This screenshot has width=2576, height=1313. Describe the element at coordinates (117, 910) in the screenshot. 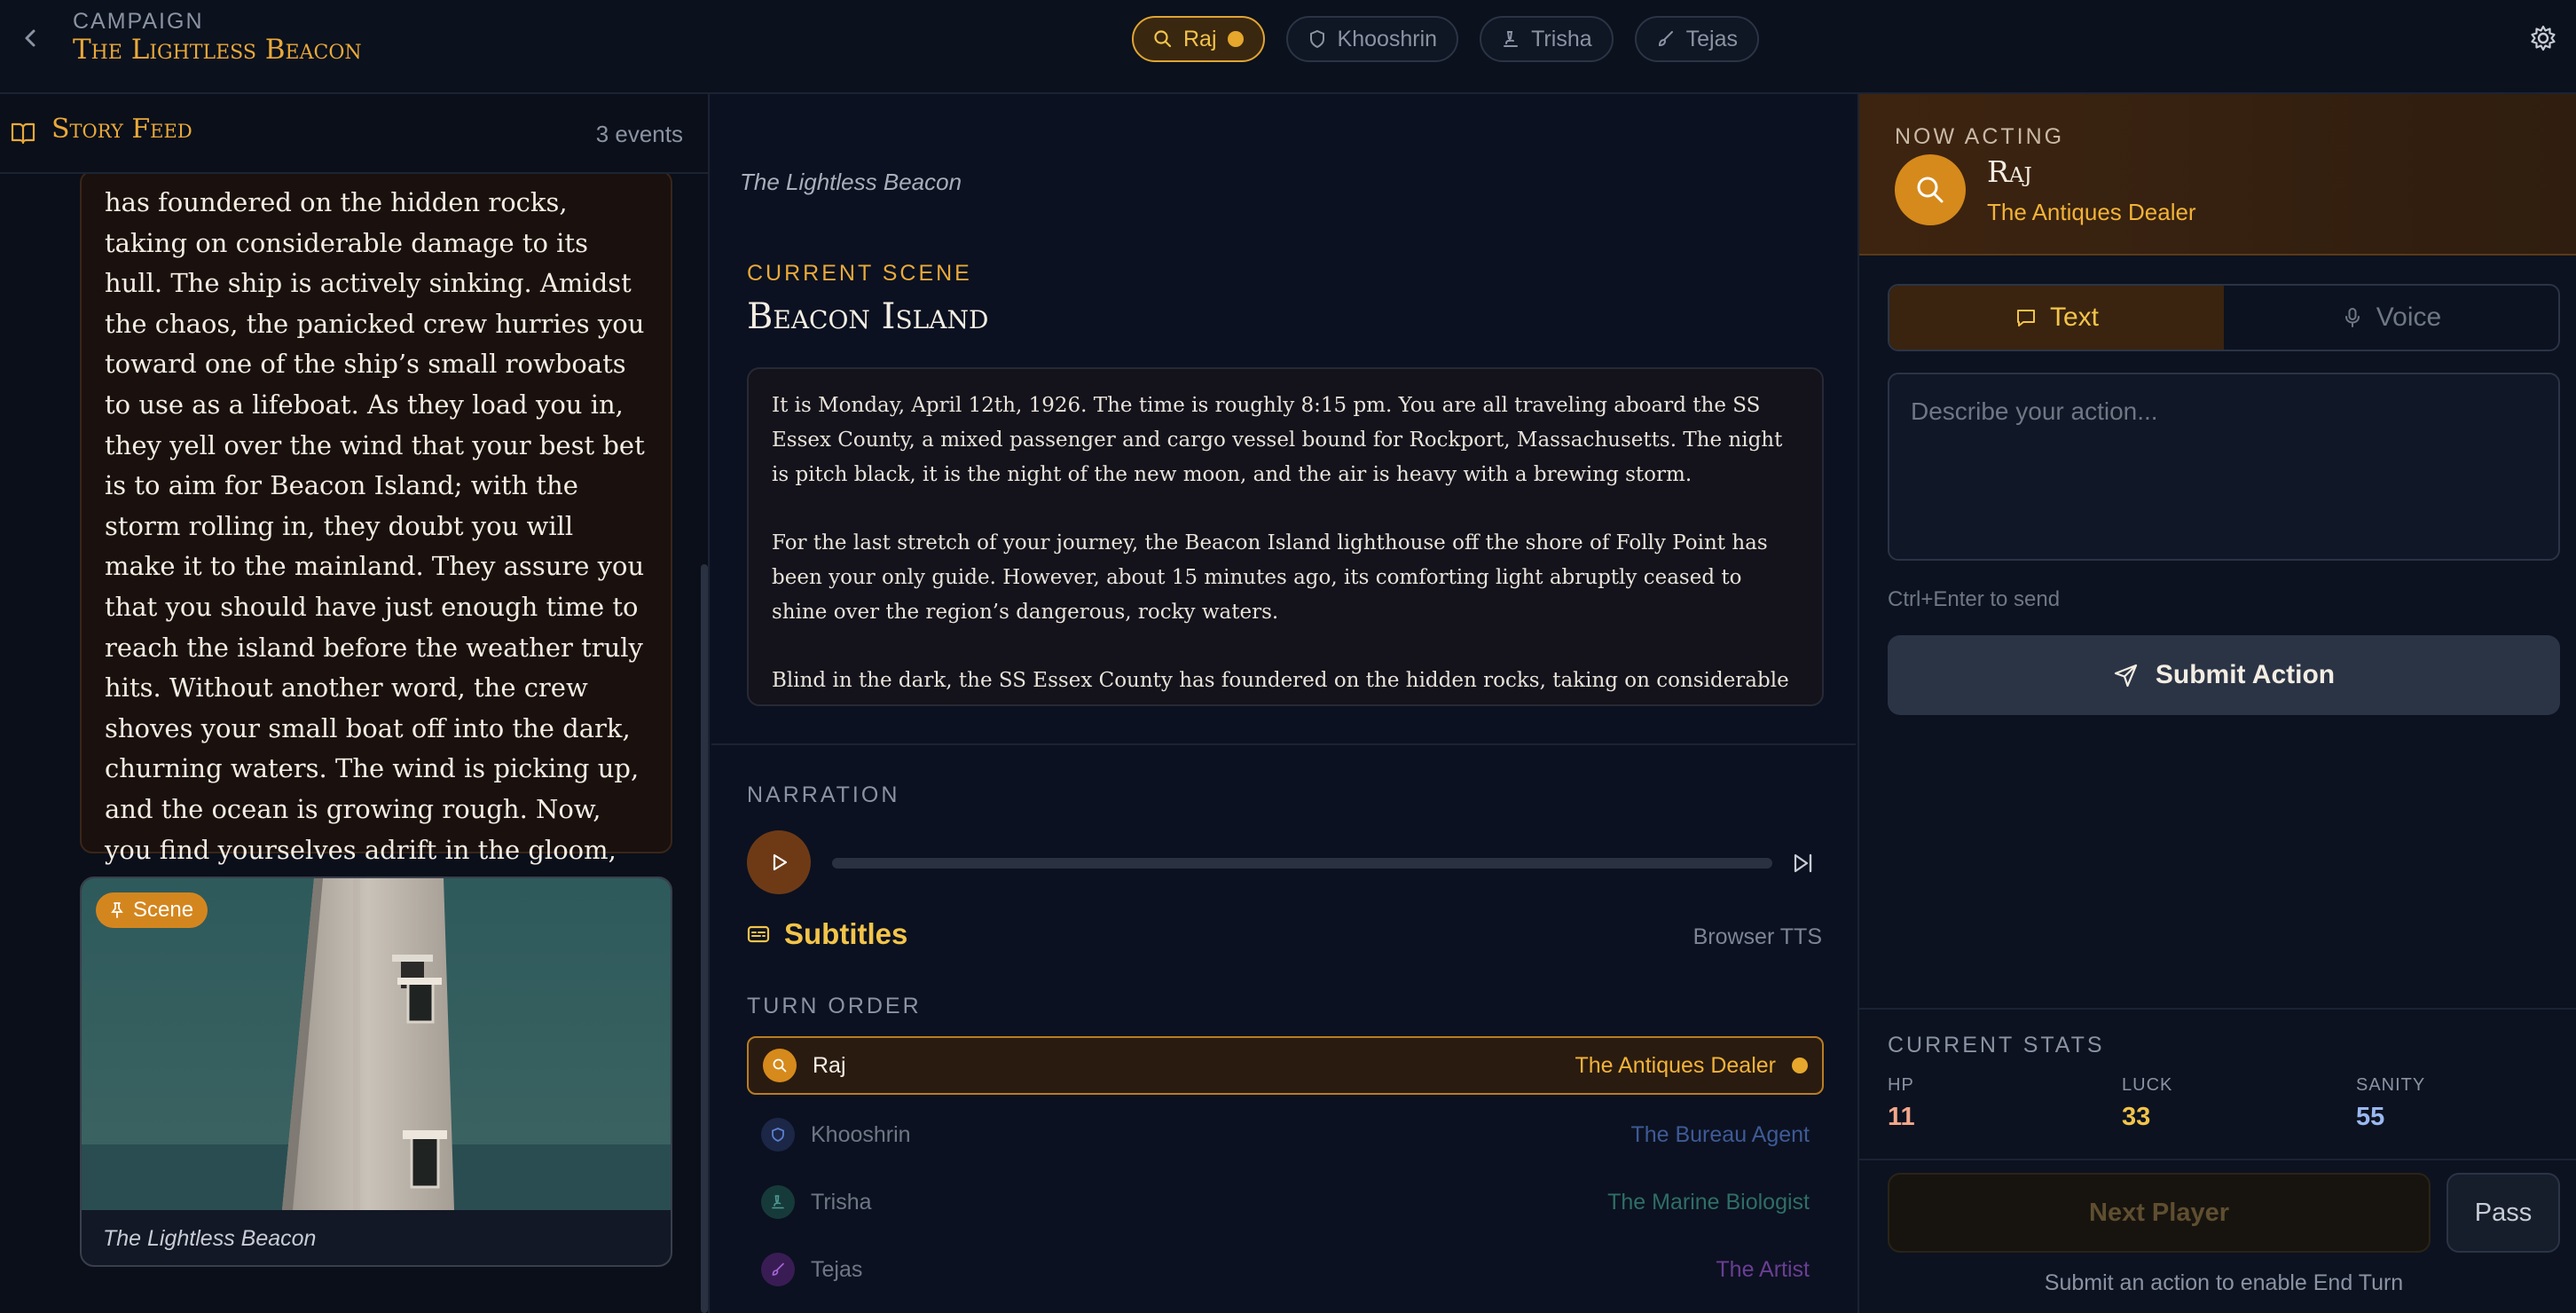

I see `pin-icon` at that location.